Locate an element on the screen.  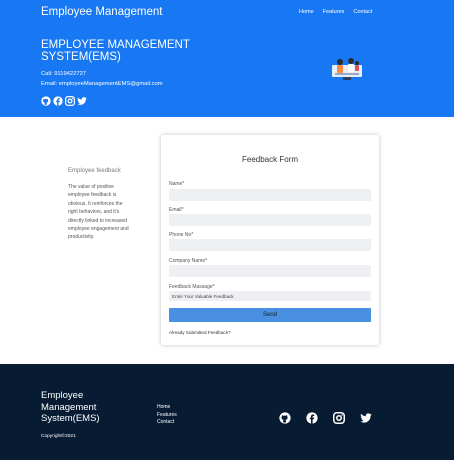
nav-features-link: Features is located at coordinates (334, 12).